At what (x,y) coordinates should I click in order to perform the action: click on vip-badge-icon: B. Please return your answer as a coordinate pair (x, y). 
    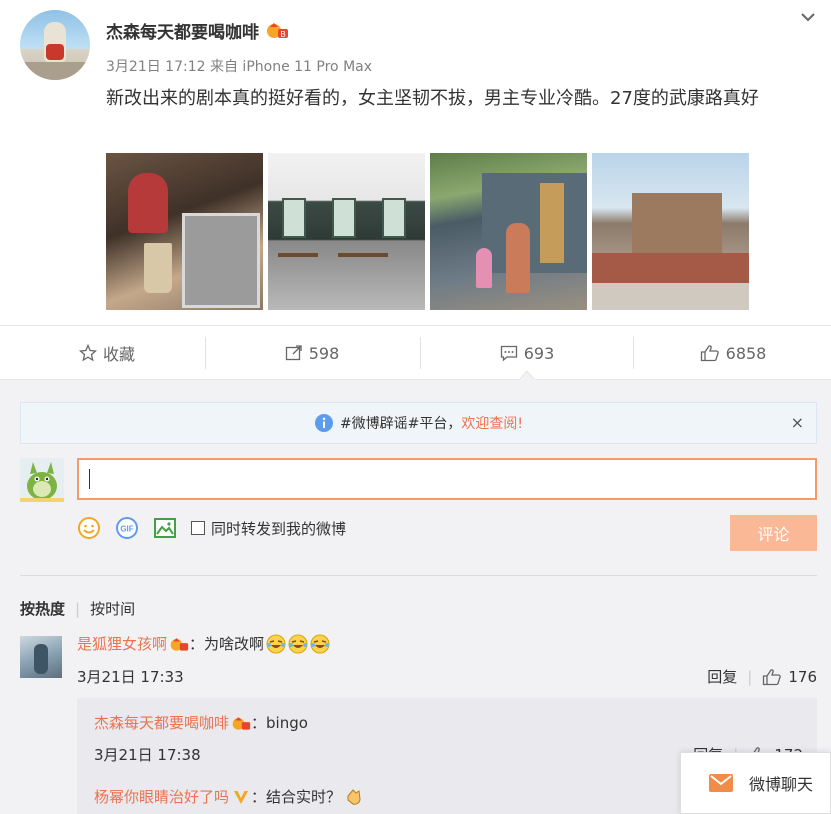
    Looking at the image, I should click on (277, 30).